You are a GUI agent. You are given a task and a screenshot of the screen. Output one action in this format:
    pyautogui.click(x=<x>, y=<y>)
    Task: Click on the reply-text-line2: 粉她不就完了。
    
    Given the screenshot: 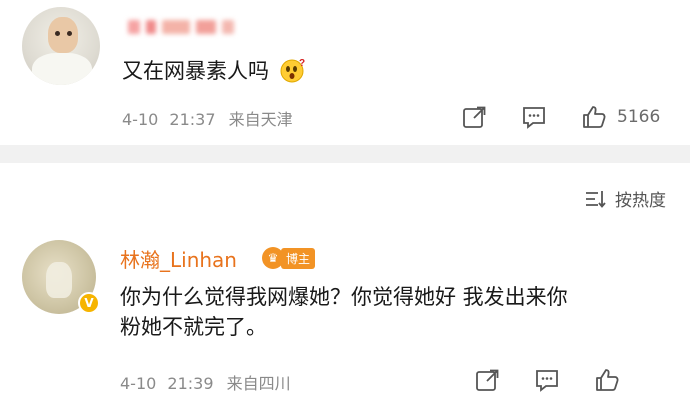 What is the action you would take?
    pyautogui.click(x=193, y=327)
    